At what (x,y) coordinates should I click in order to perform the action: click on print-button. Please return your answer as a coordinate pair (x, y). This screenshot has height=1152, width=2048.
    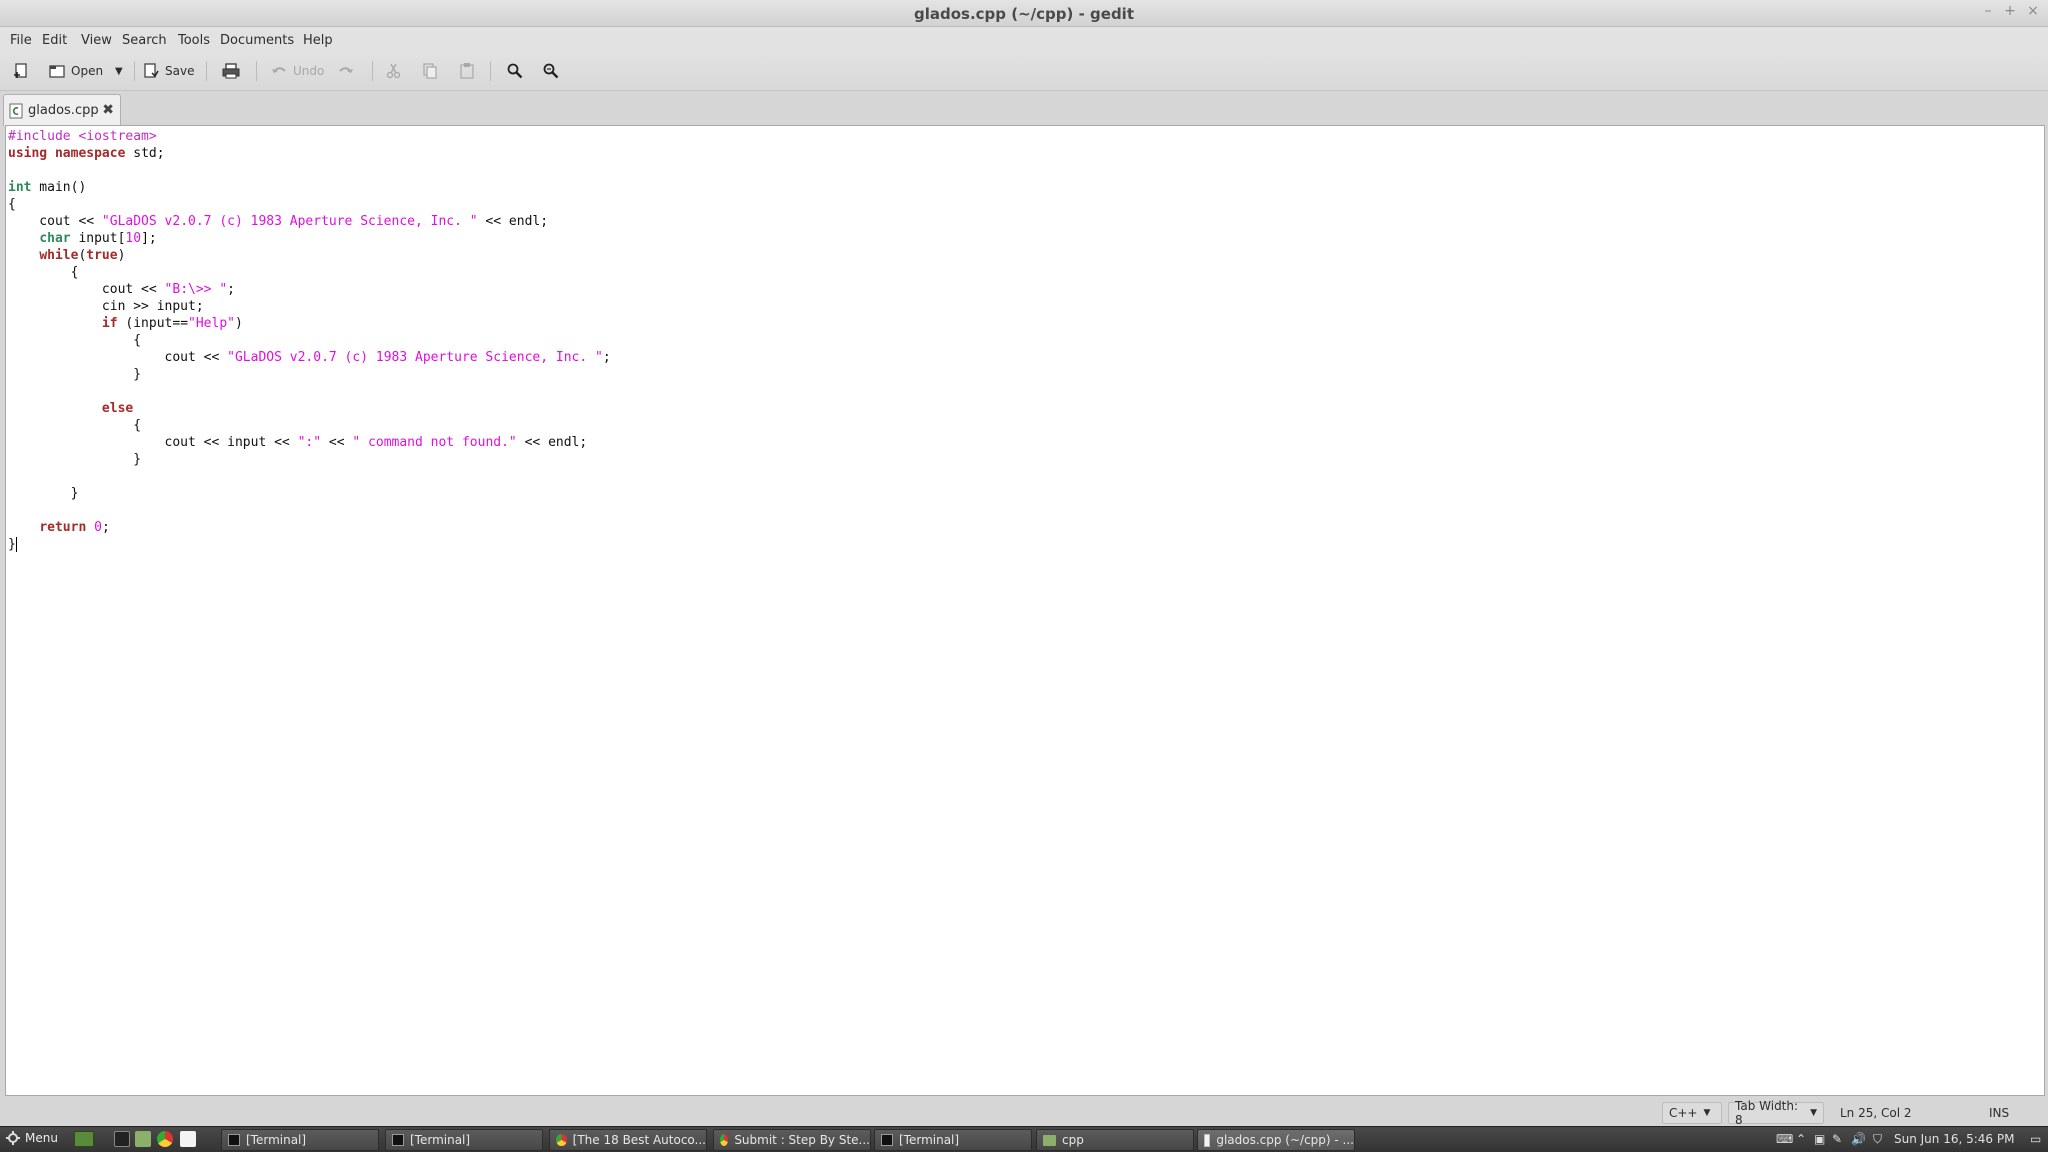
    Looking at the image, I should click on (231, 71).